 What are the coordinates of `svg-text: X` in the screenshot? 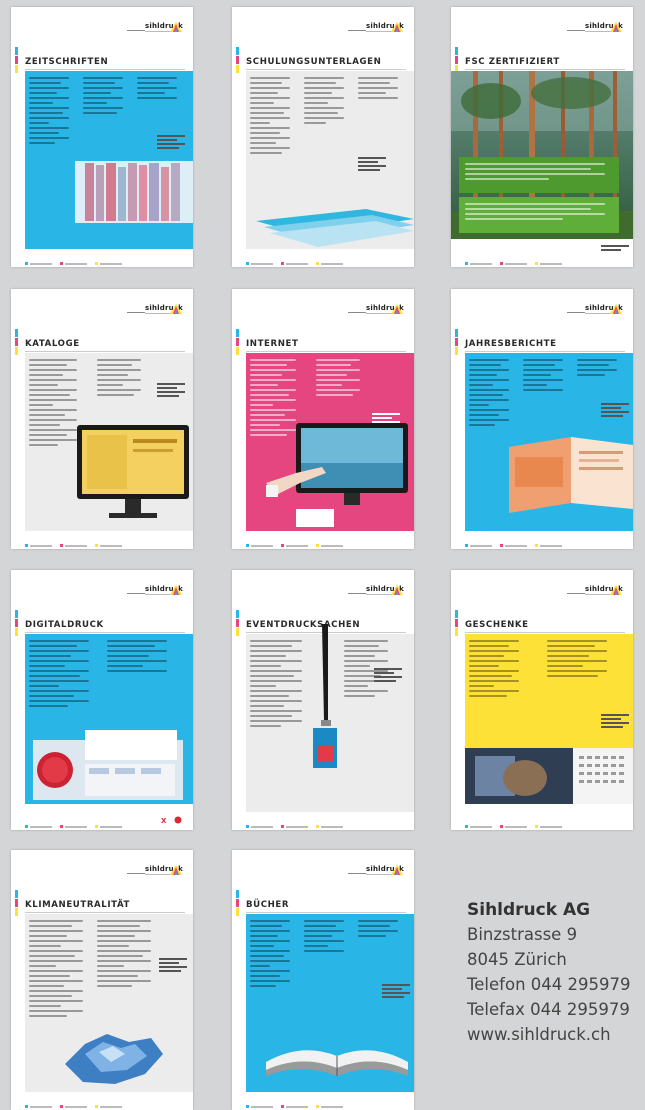 It's located at (164, 820).